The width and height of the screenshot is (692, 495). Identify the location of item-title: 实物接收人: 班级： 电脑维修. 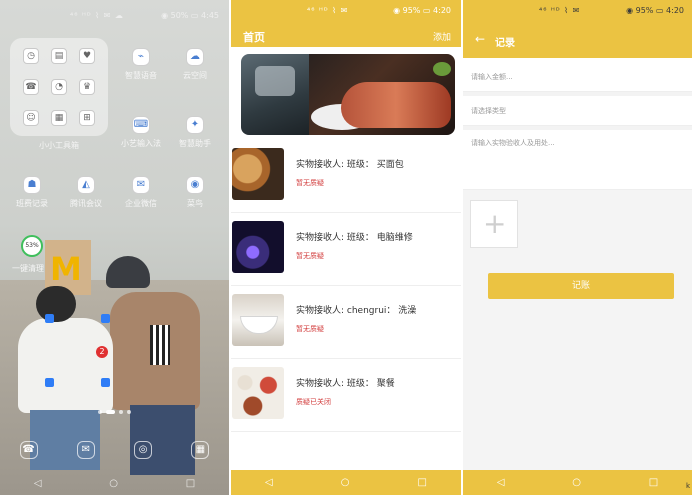
(354, 238).